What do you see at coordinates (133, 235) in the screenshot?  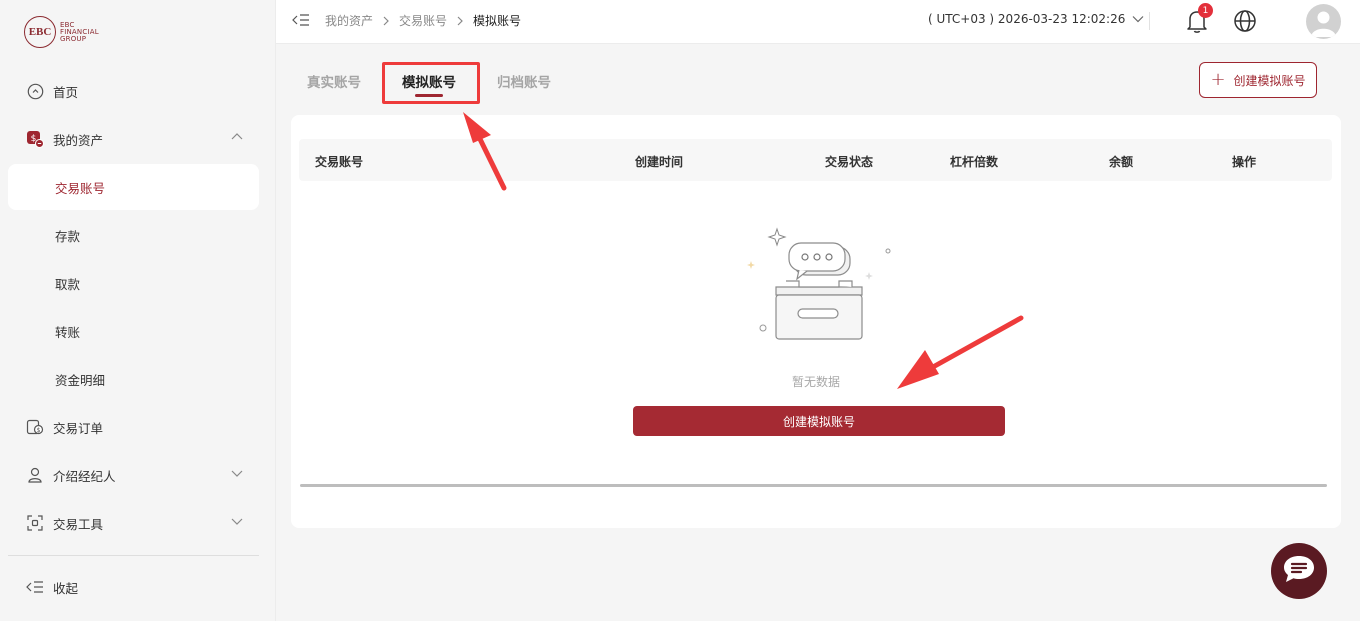 I see `sidebar-item-deposit: 存款` at bounding box center [133, 235].